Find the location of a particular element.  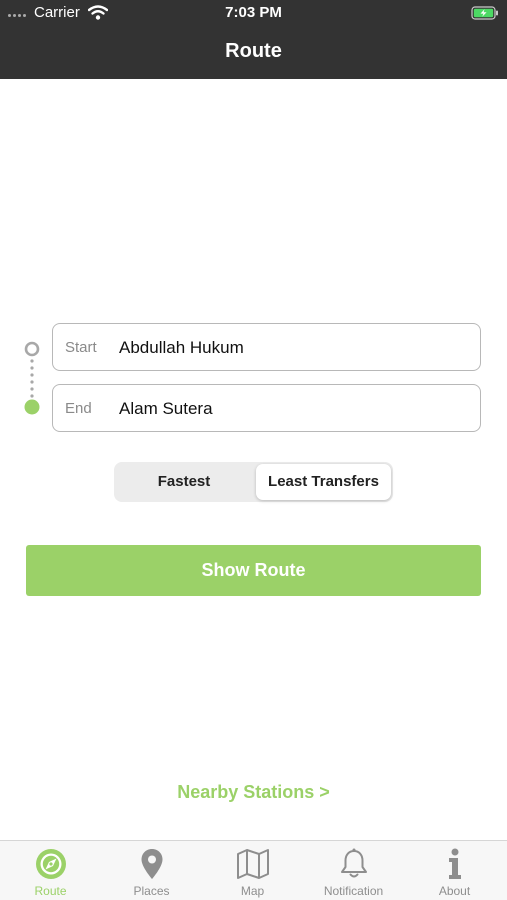

info-icon is located at coordinates (455, 863).